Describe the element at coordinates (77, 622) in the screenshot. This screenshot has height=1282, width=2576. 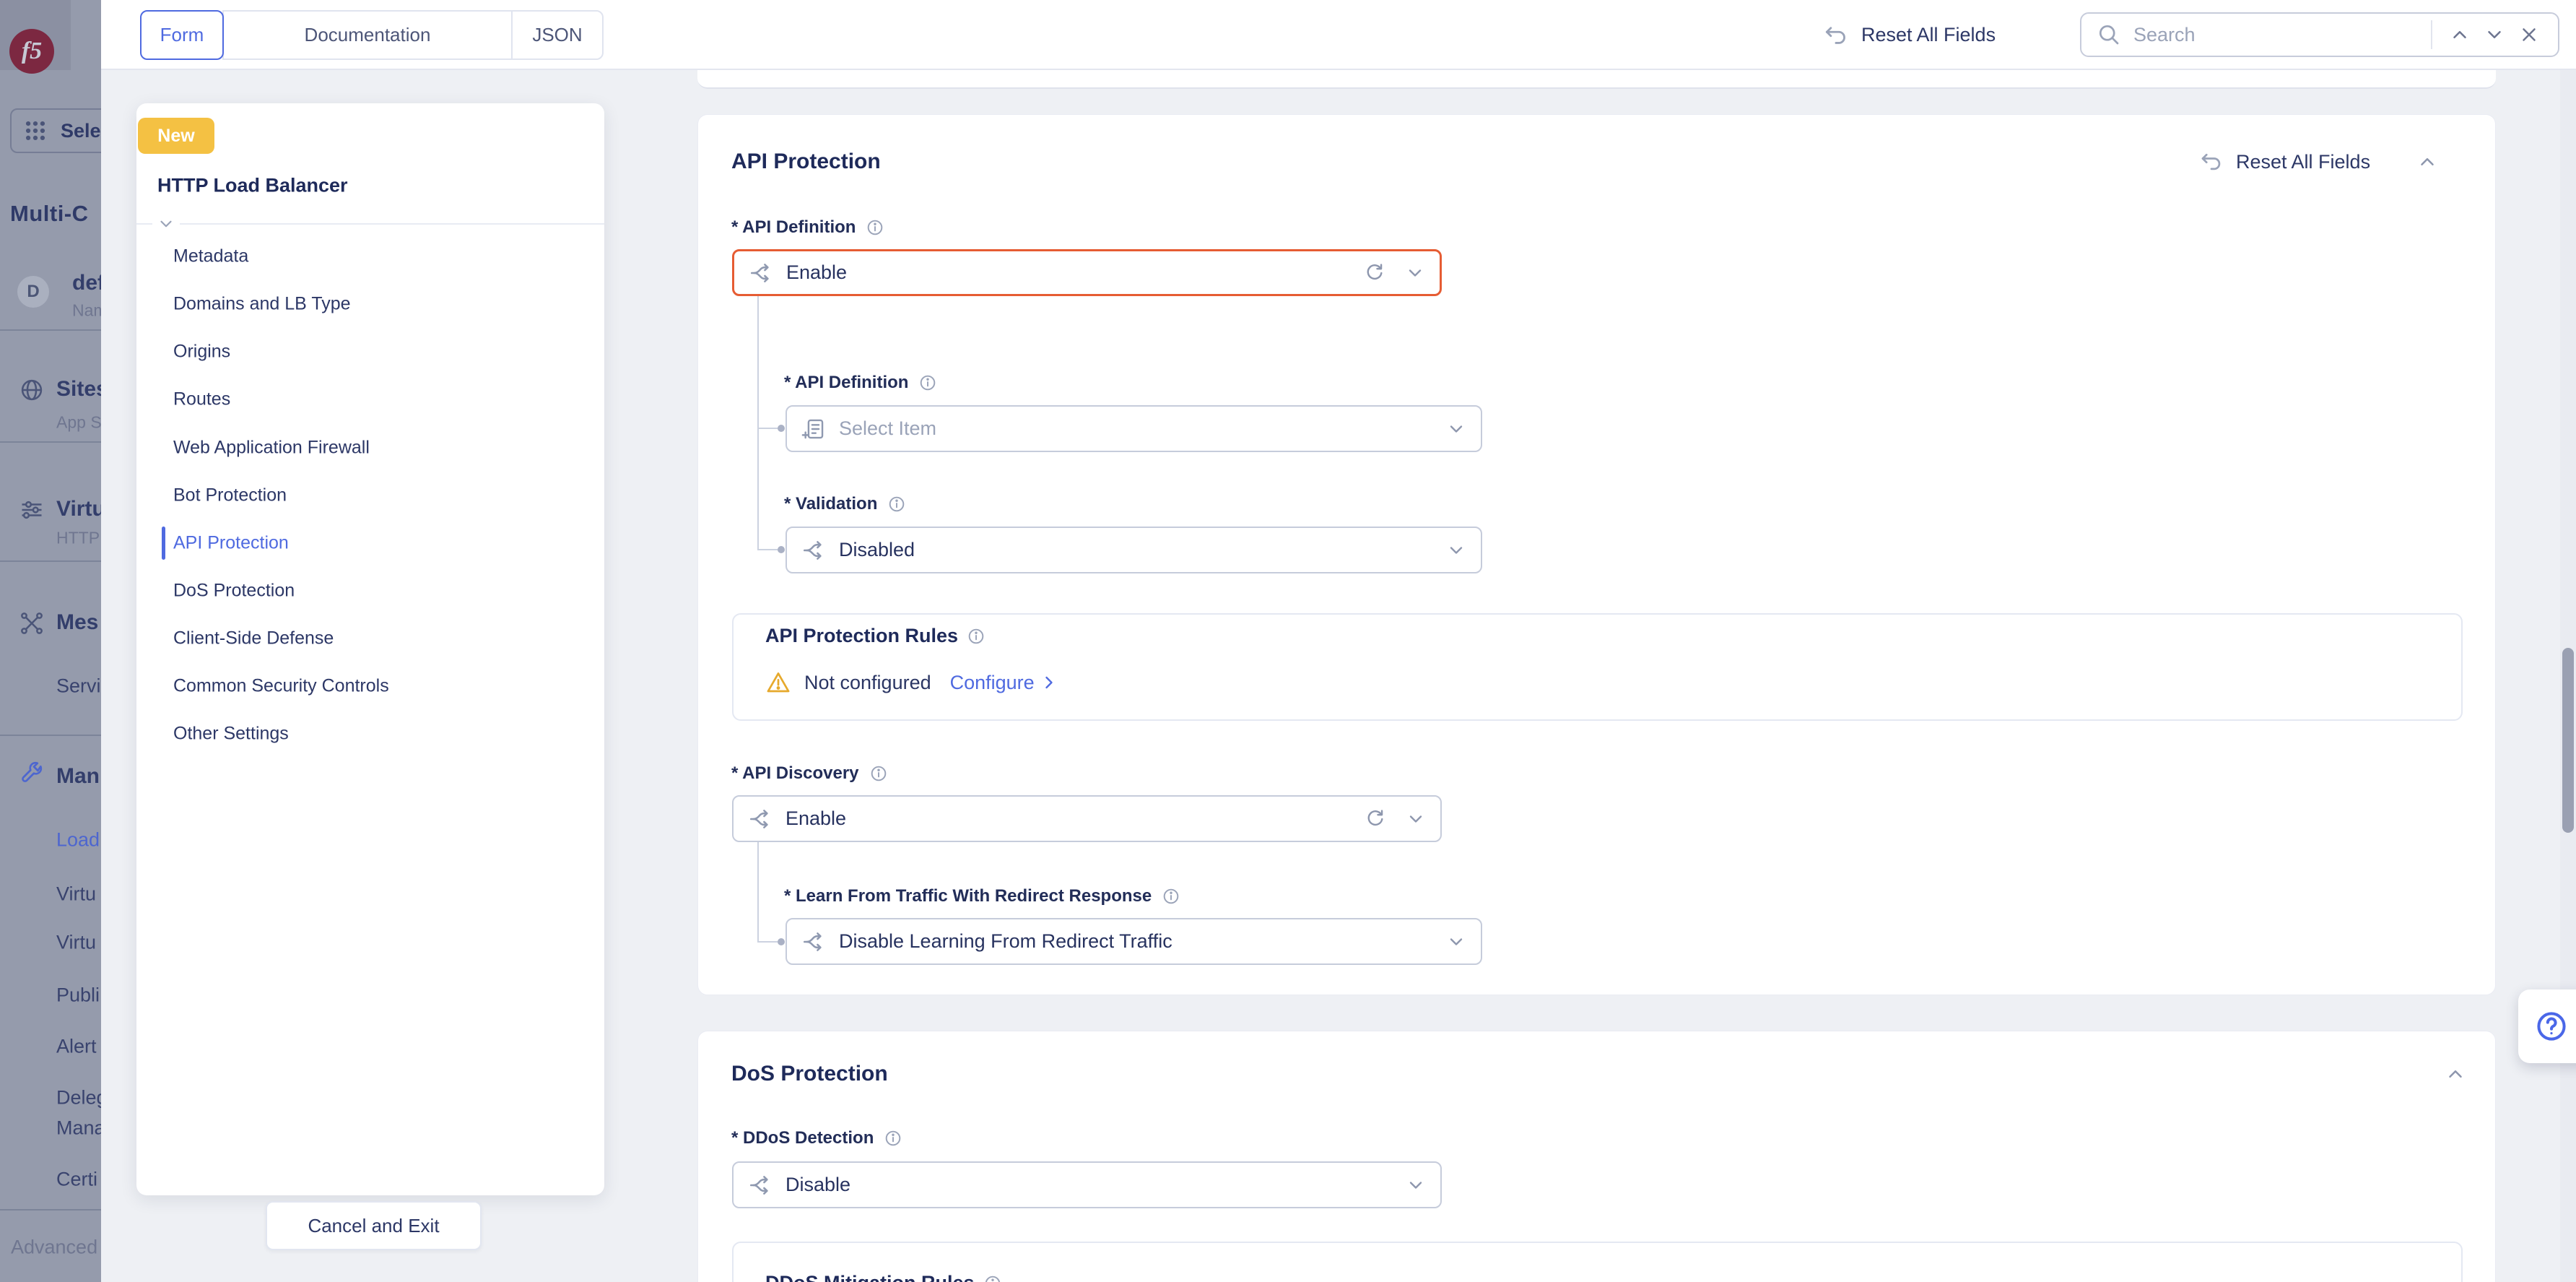
I see `sidebar-item-mesh: Mes` at that location.